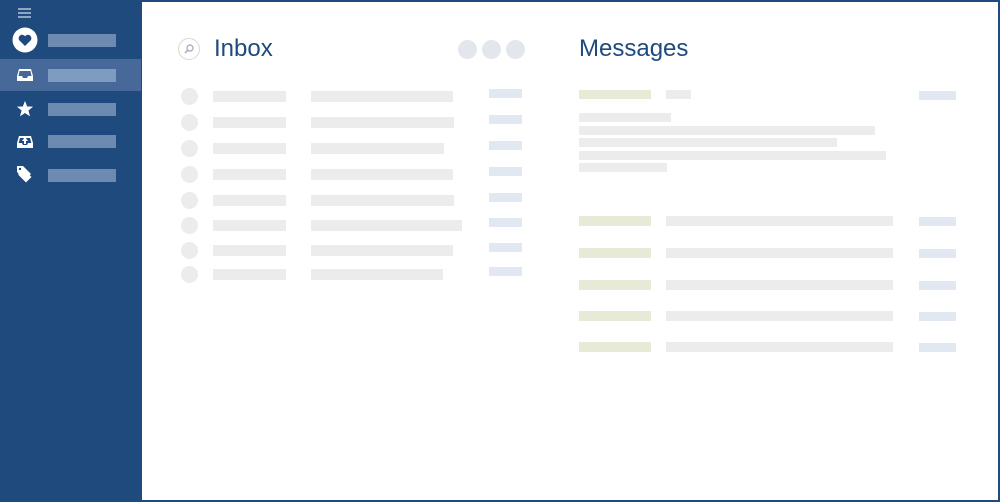  What do you see at coordinates (24, 13) in the screenshot?
I see `hamburger-icon` at bounding box center [24, 13].